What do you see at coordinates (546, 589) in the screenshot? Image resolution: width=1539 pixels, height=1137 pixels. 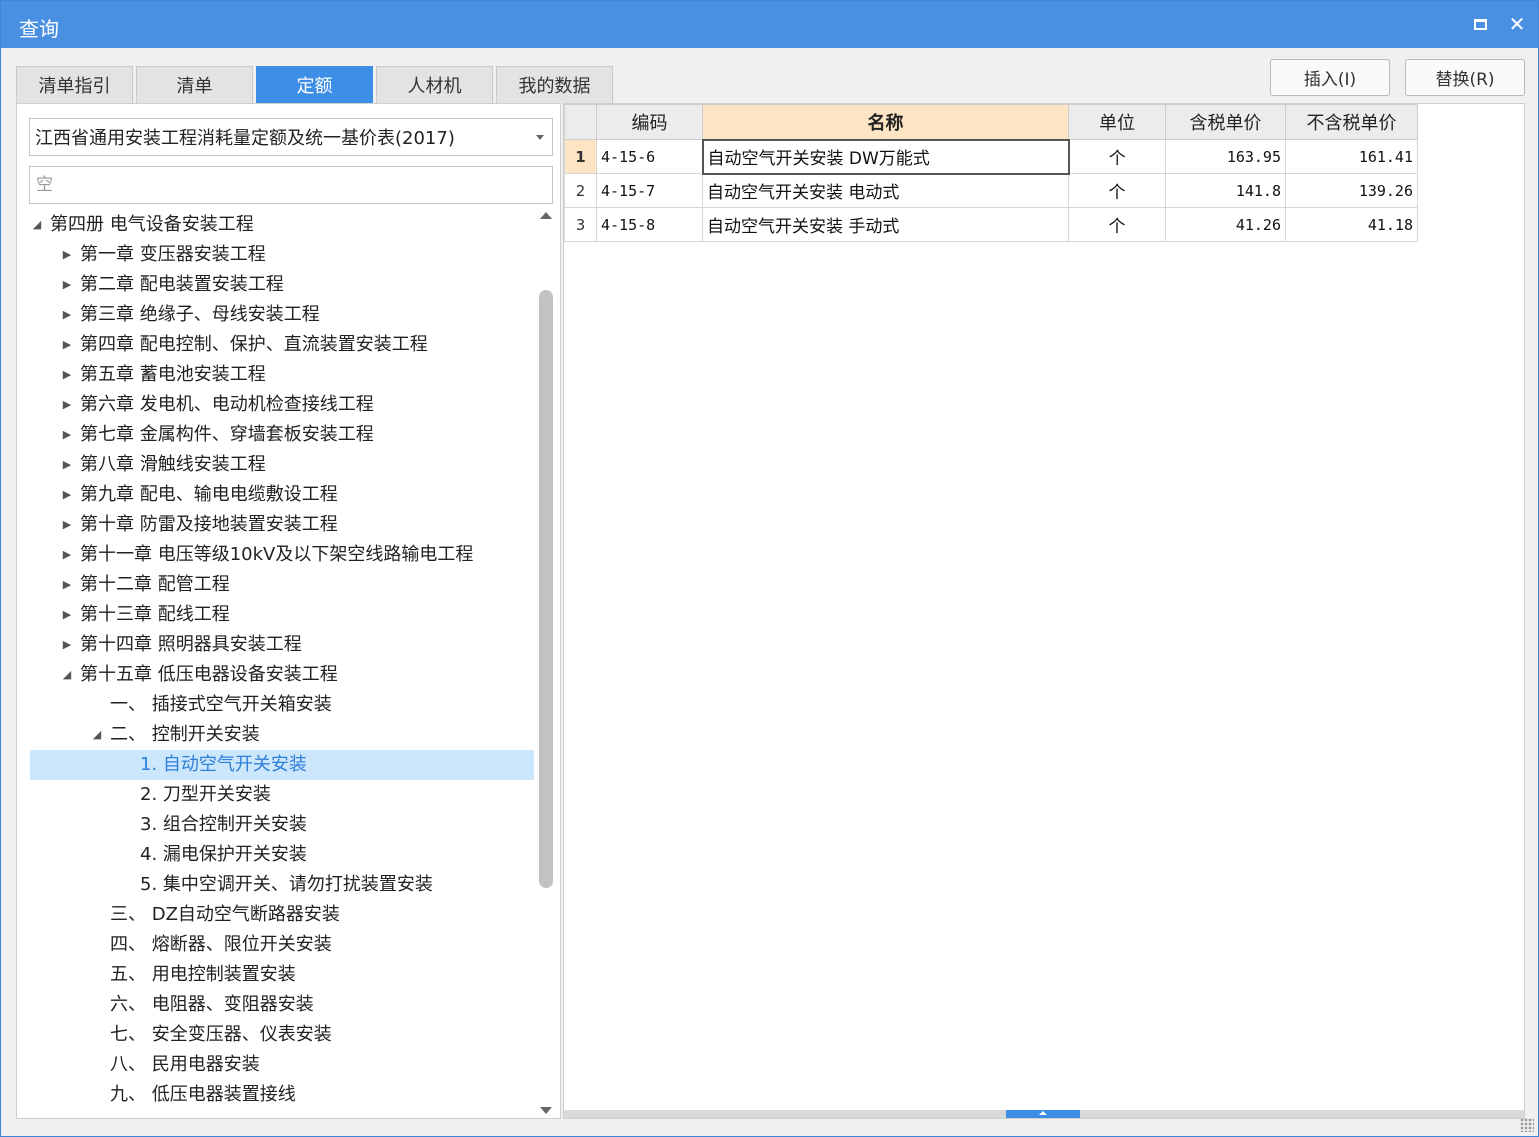 I see `scrollbar-thumb` at bounding box center [546, 589].